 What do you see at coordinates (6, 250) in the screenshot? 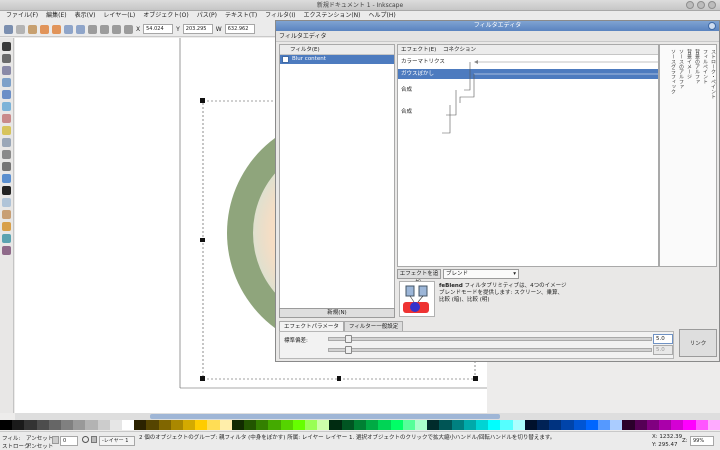
I see `dropper-tool-icon` at bounding box center [6, 250].